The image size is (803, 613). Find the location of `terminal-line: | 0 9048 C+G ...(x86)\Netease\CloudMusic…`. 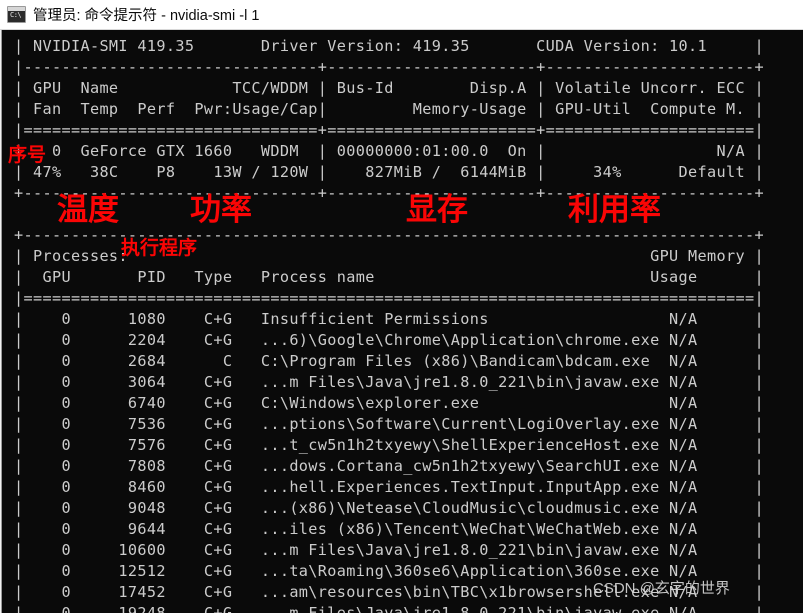

terminal-line: | 0 9048 C+G ...(x86)\Netease\CloudMusic… is located at coordinates (389, 508).